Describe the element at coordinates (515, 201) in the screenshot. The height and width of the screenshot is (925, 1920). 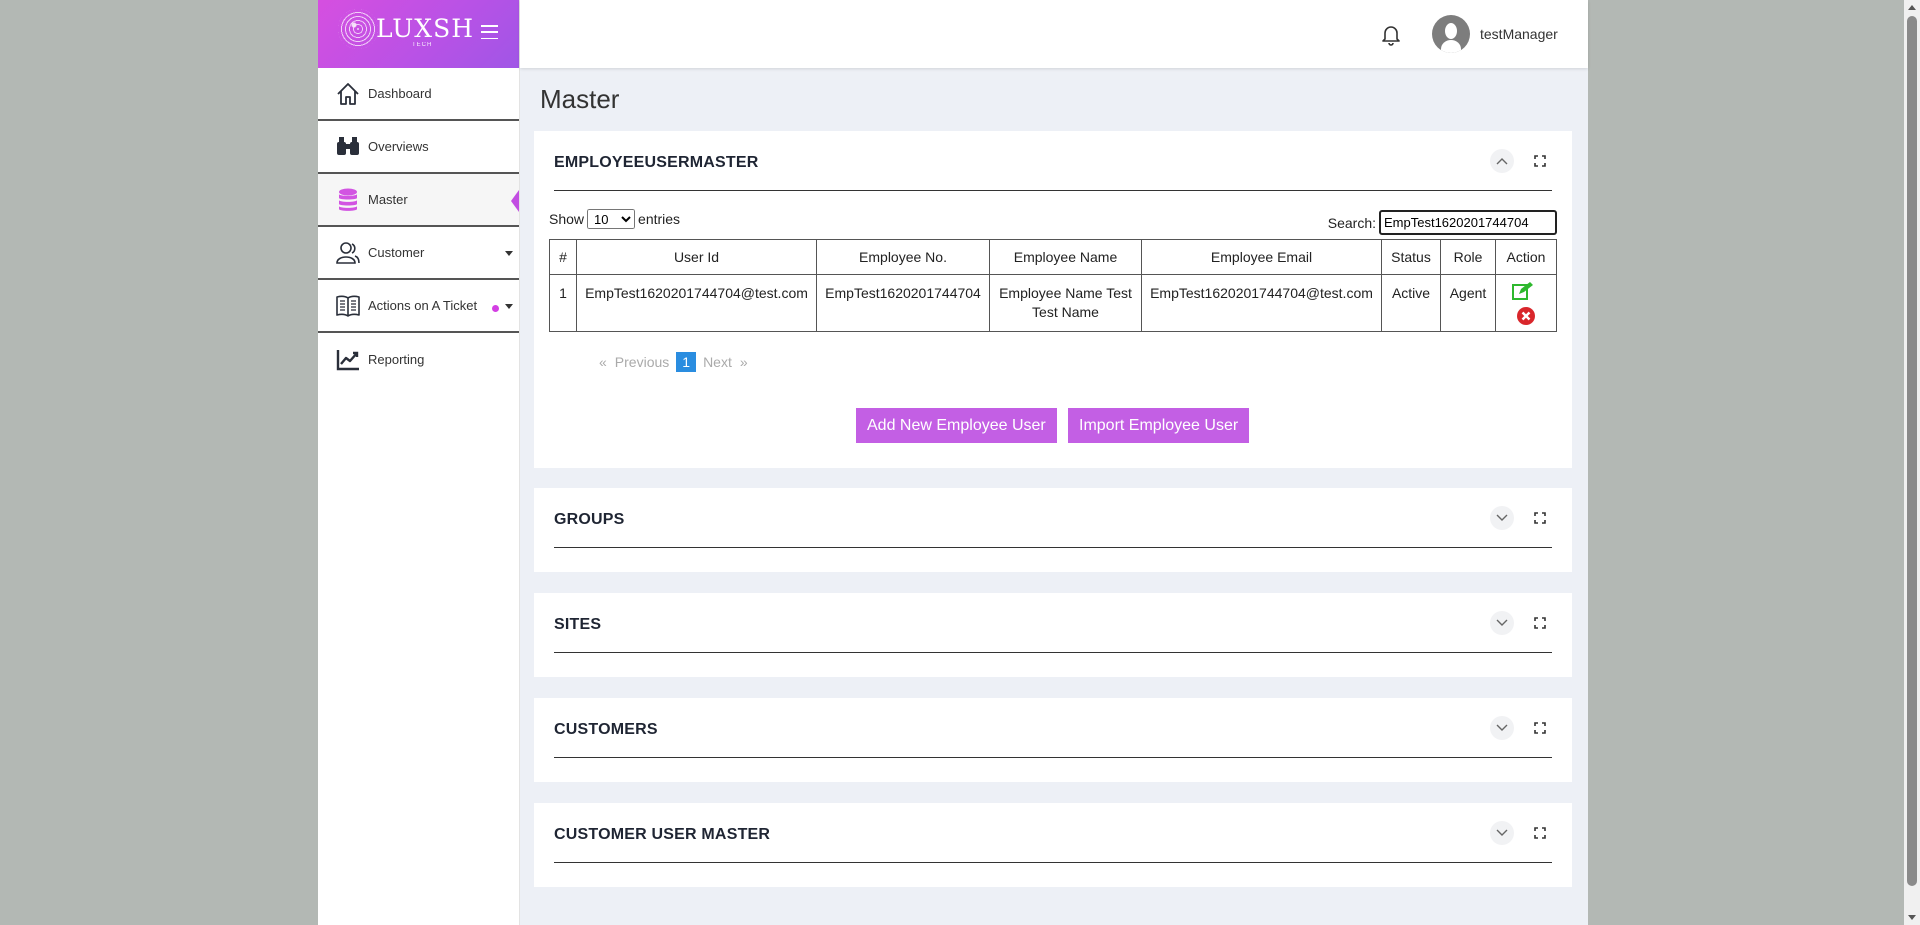
I see `active-indicator` at that location.